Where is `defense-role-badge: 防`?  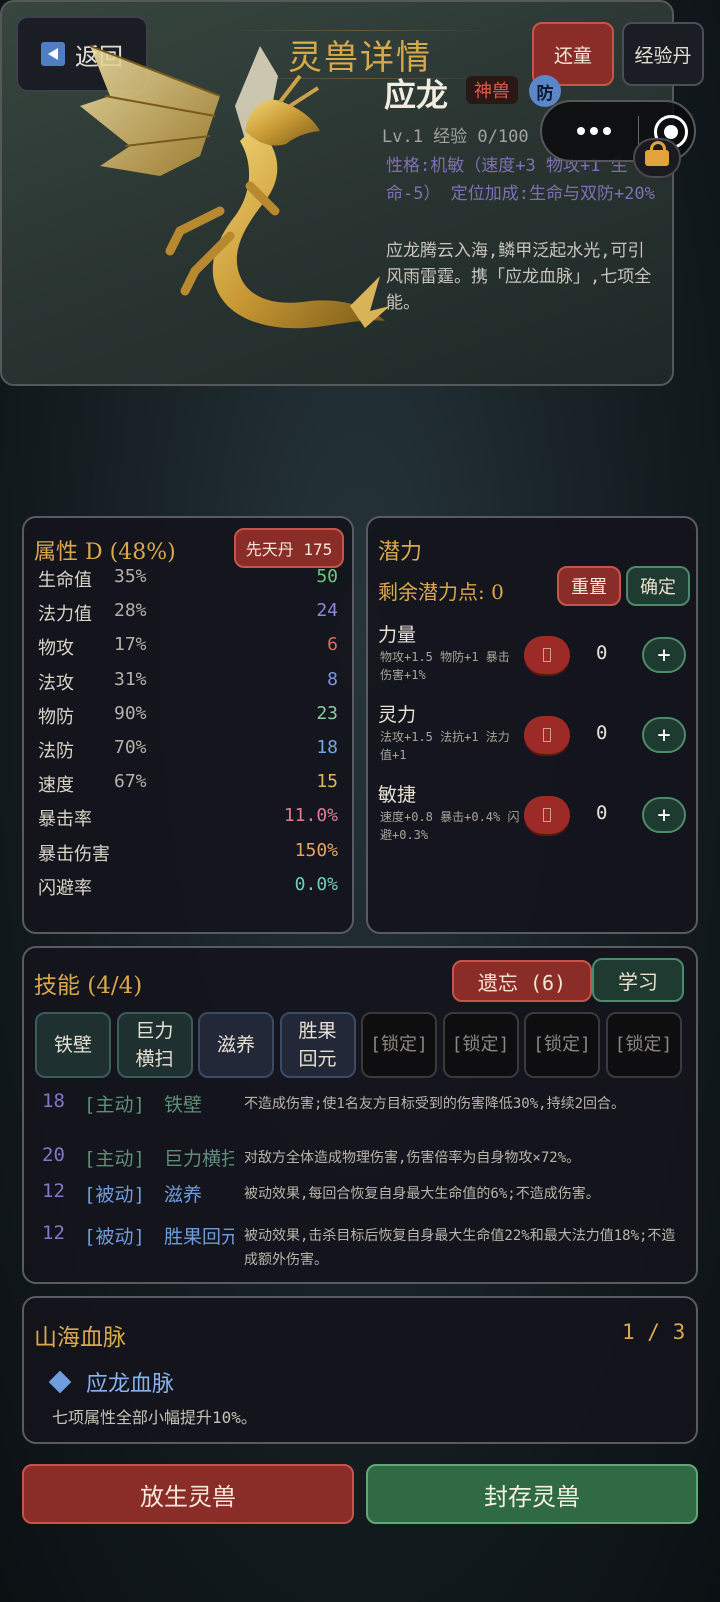 defense-role-badge: 防 is located at coordinates (545, 91).